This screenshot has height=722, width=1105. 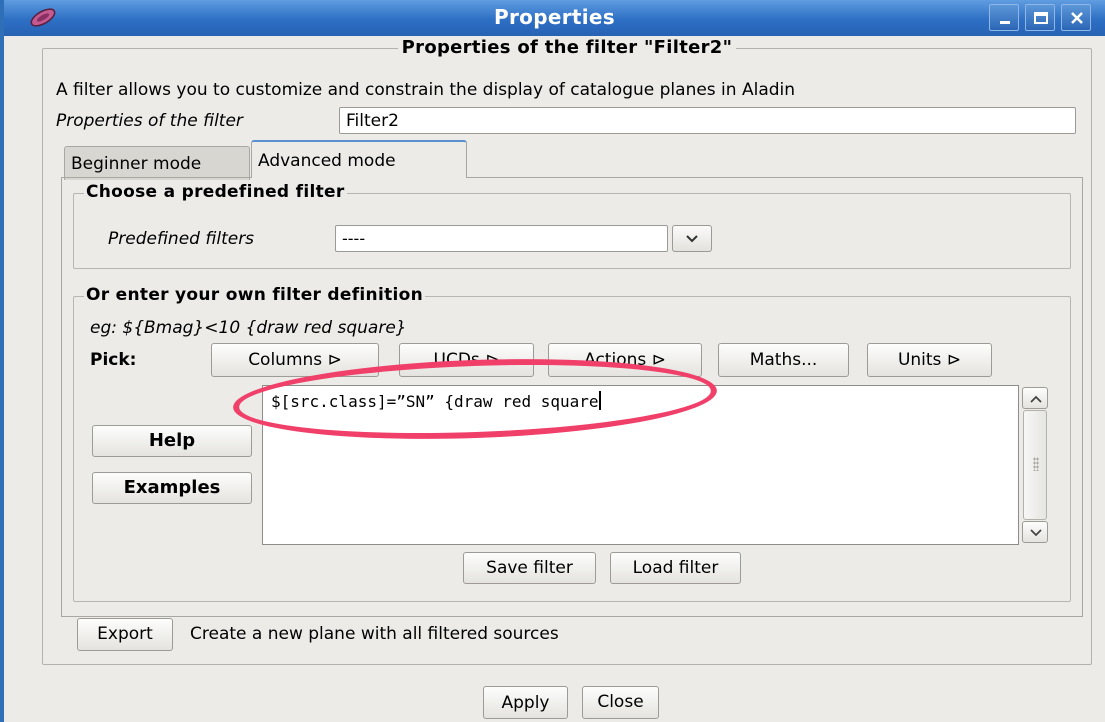 I want to click on predefined-filters-select: ----, so click(x=501, y=238).